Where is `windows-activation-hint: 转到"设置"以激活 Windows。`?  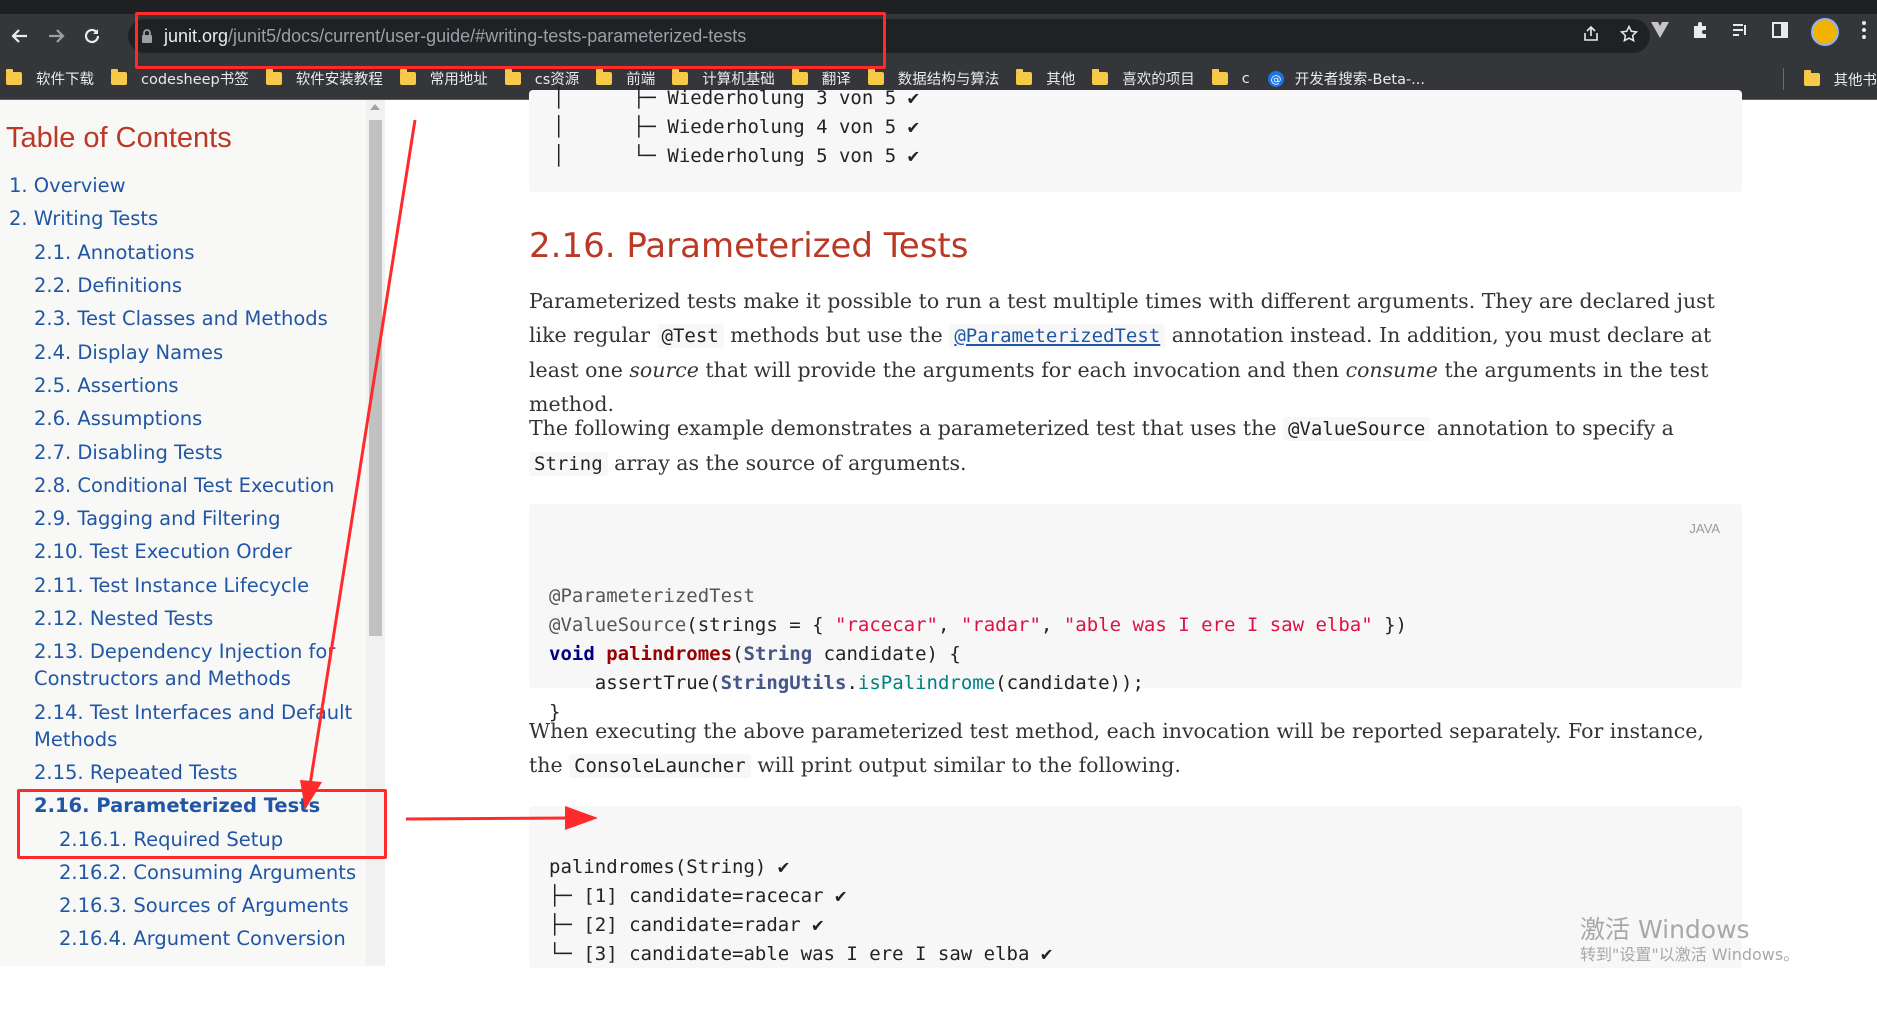
windows-activation-hint: 转到"设置"以激活 Windows。 is located at coordinates (1689, 953).